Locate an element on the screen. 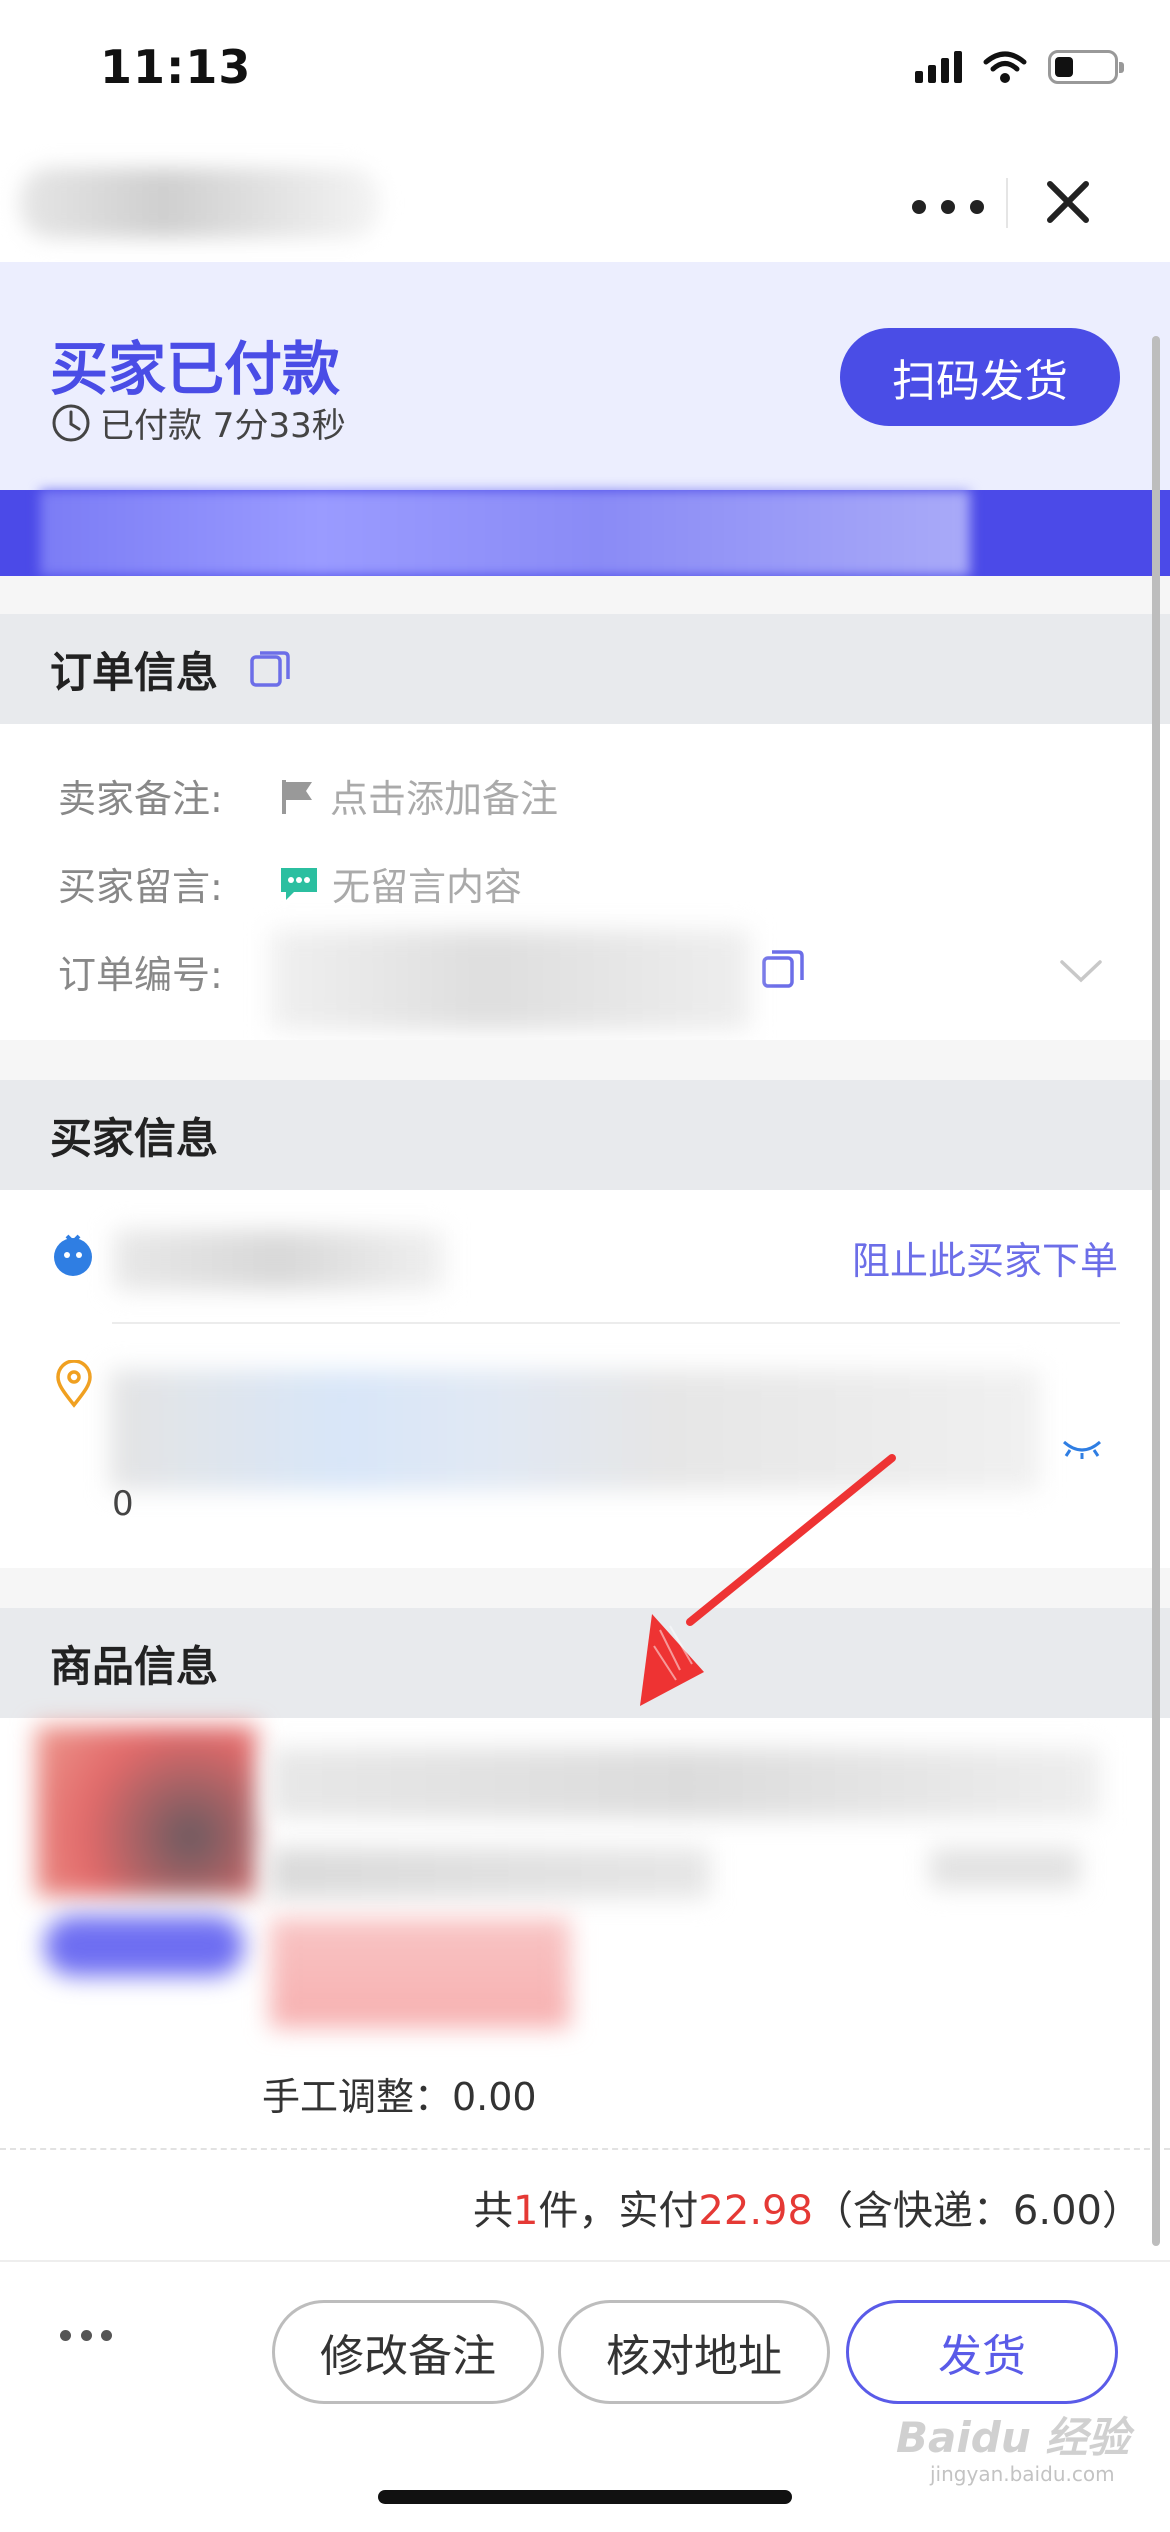  annotation-arrow is located at coordinates (768, 1580).